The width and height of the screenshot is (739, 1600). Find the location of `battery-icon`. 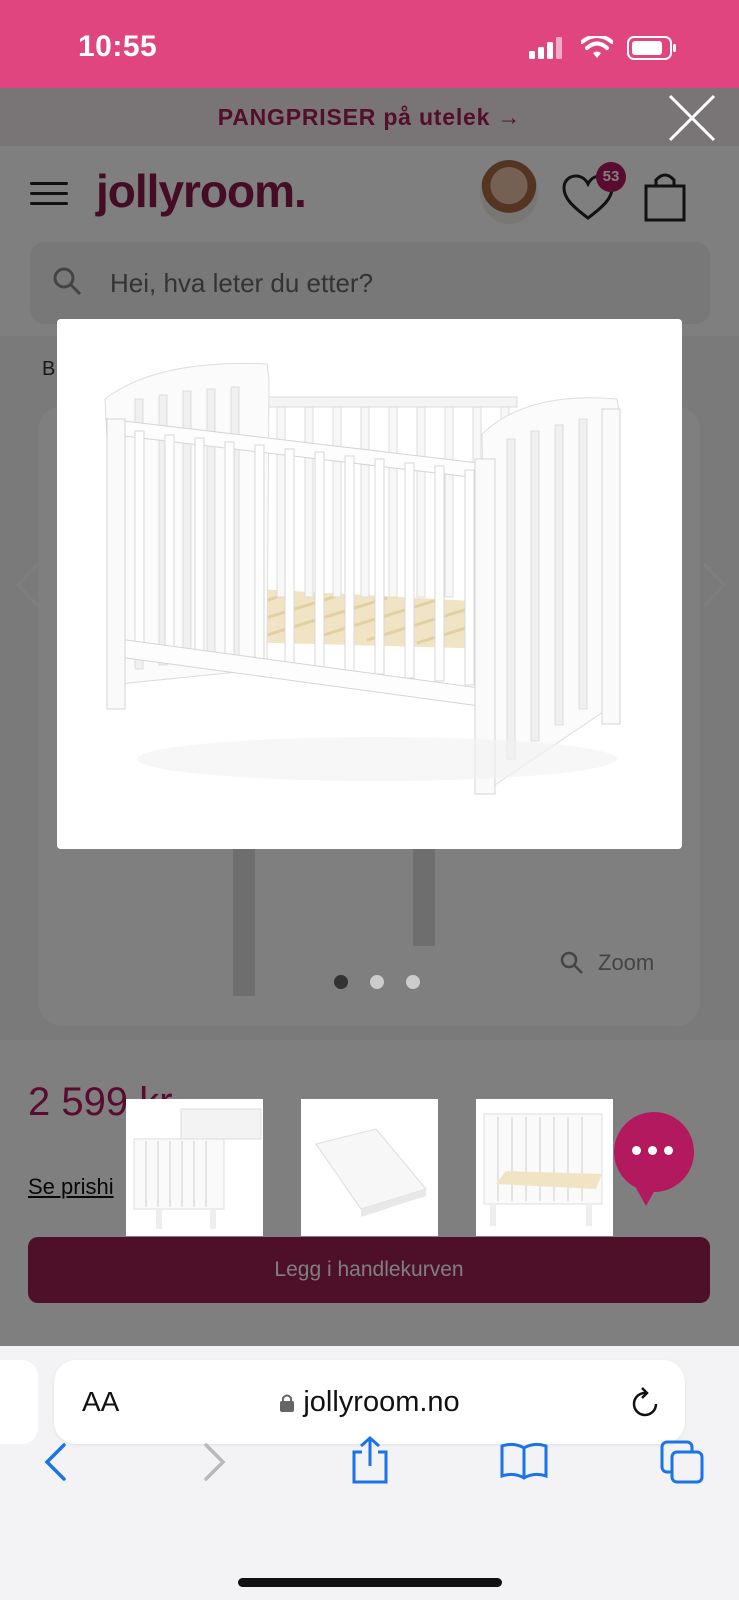

battery-icon is located at coordinates (651, 48).